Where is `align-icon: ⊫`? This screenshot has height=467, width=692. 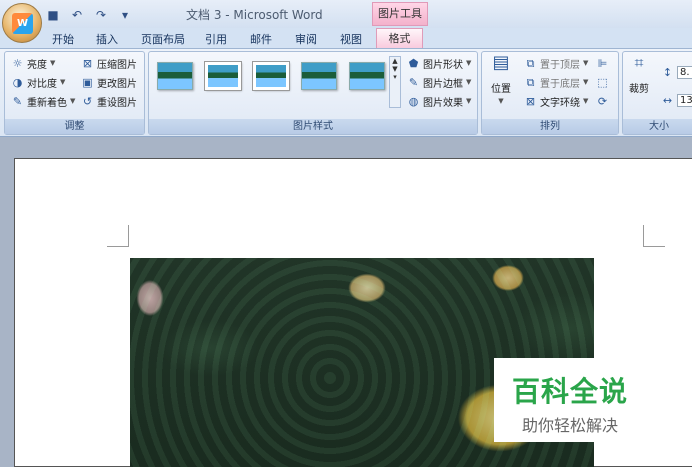 align-icon: ⊫ is located at coordinates (602, 63).